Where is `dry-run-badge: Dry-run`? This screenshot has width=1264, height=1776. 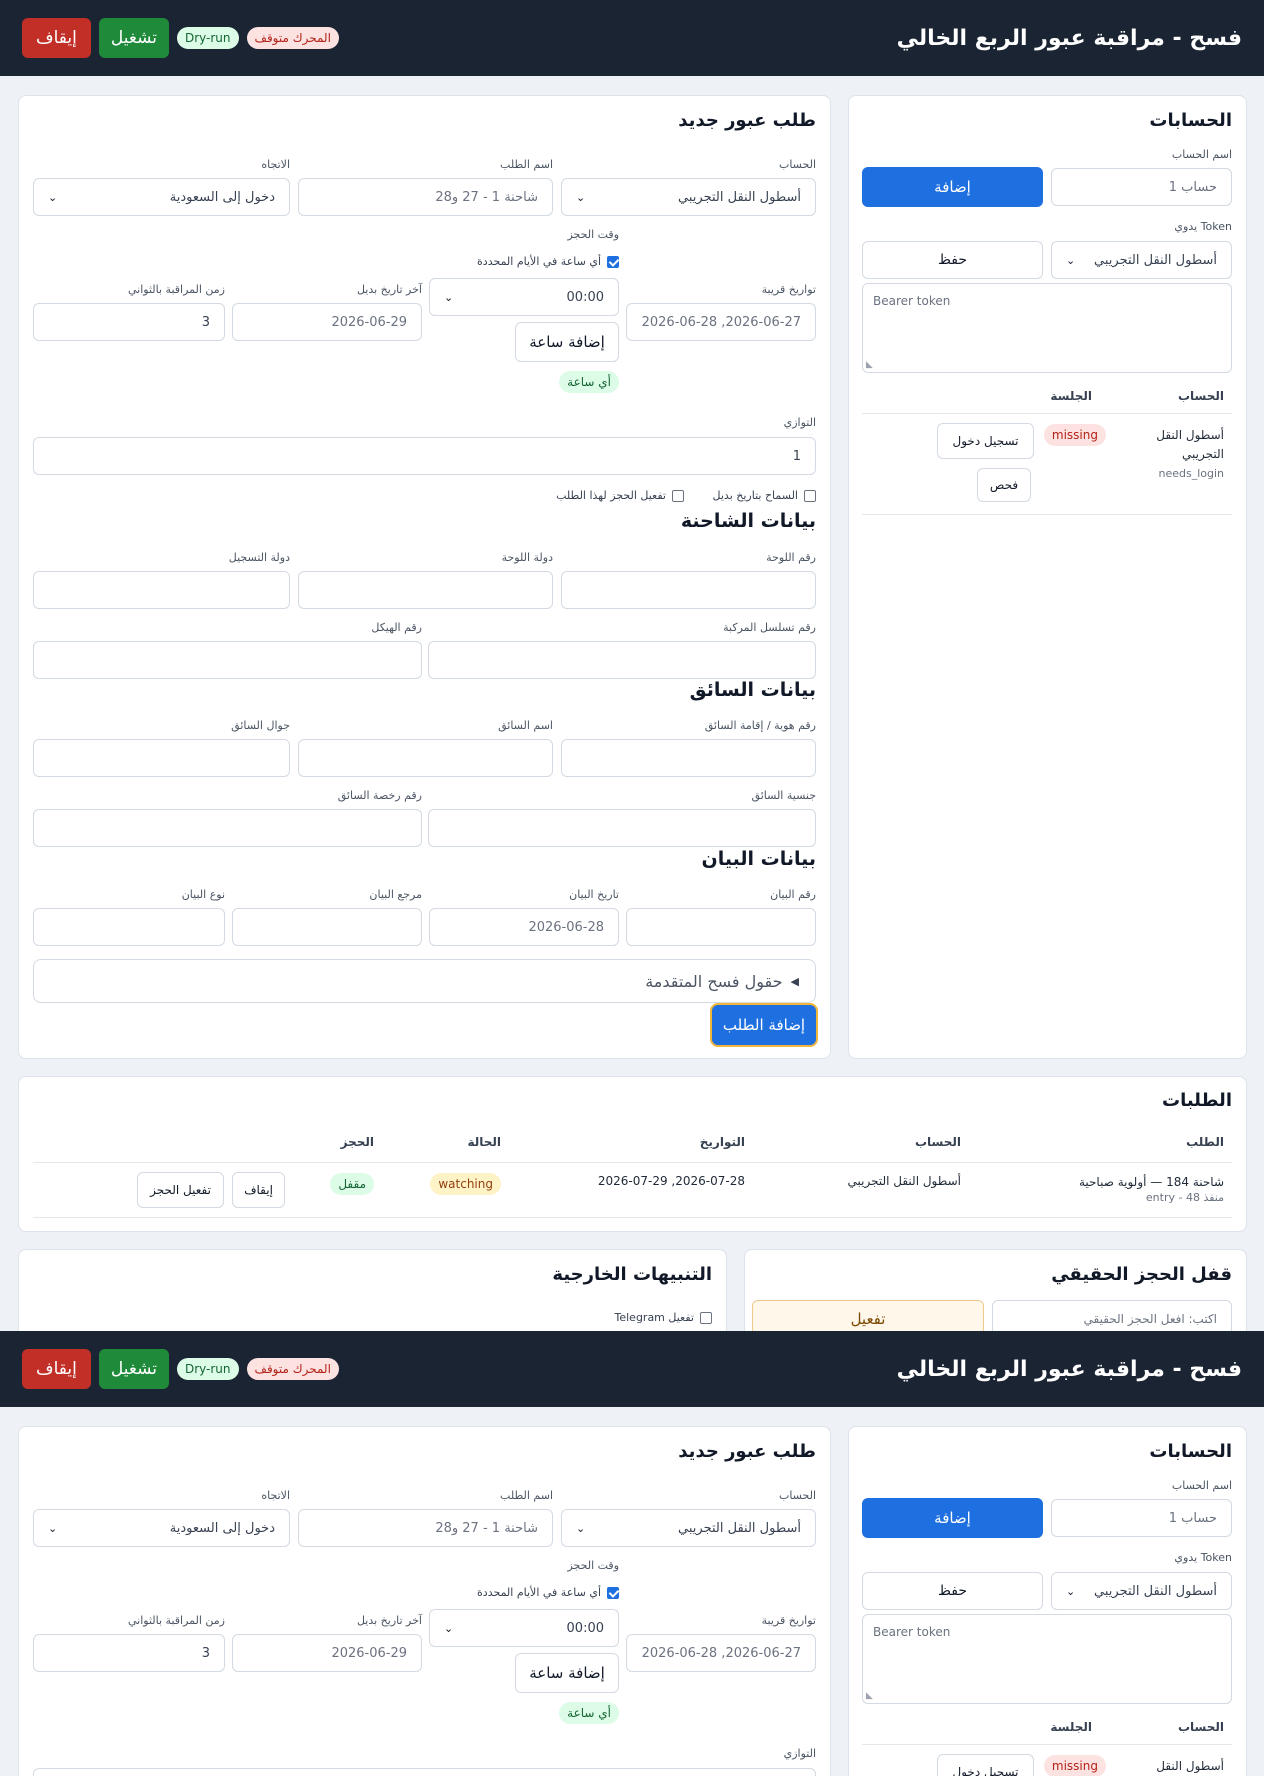
dry-run-badge: Dry-run is located at coordinates (207, 1369).